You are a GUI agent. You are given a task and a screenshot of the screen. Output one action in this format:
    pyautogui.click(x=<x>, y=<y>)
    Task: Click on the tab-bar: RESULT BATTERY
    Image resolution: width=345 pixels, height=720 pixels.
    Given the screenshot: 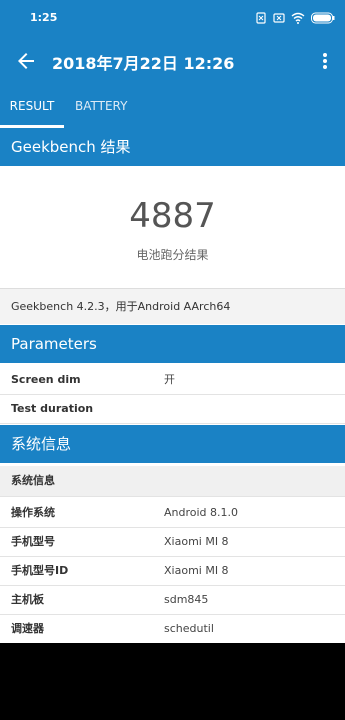 What is the action you would take?
    pyautogui.click(x=172, y=107)
    